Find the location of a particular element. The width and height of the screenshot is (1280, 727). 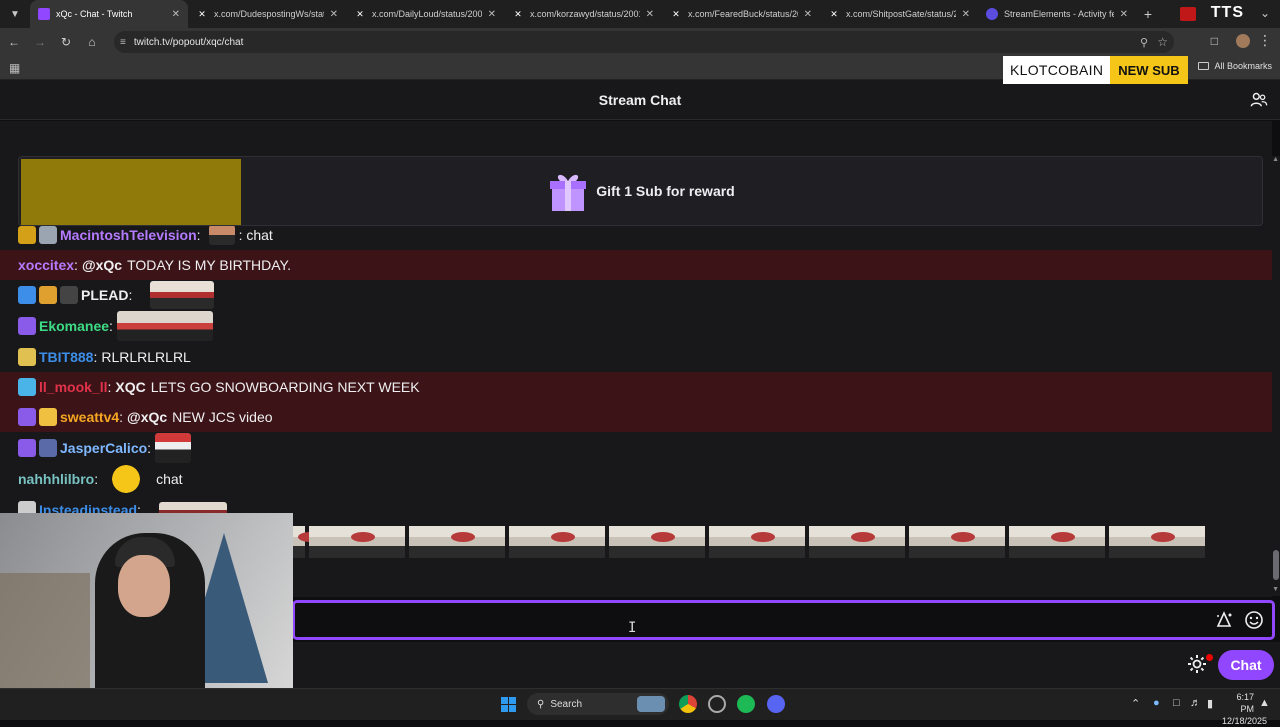

community-users-icon is located at coordinates (1259, 100).